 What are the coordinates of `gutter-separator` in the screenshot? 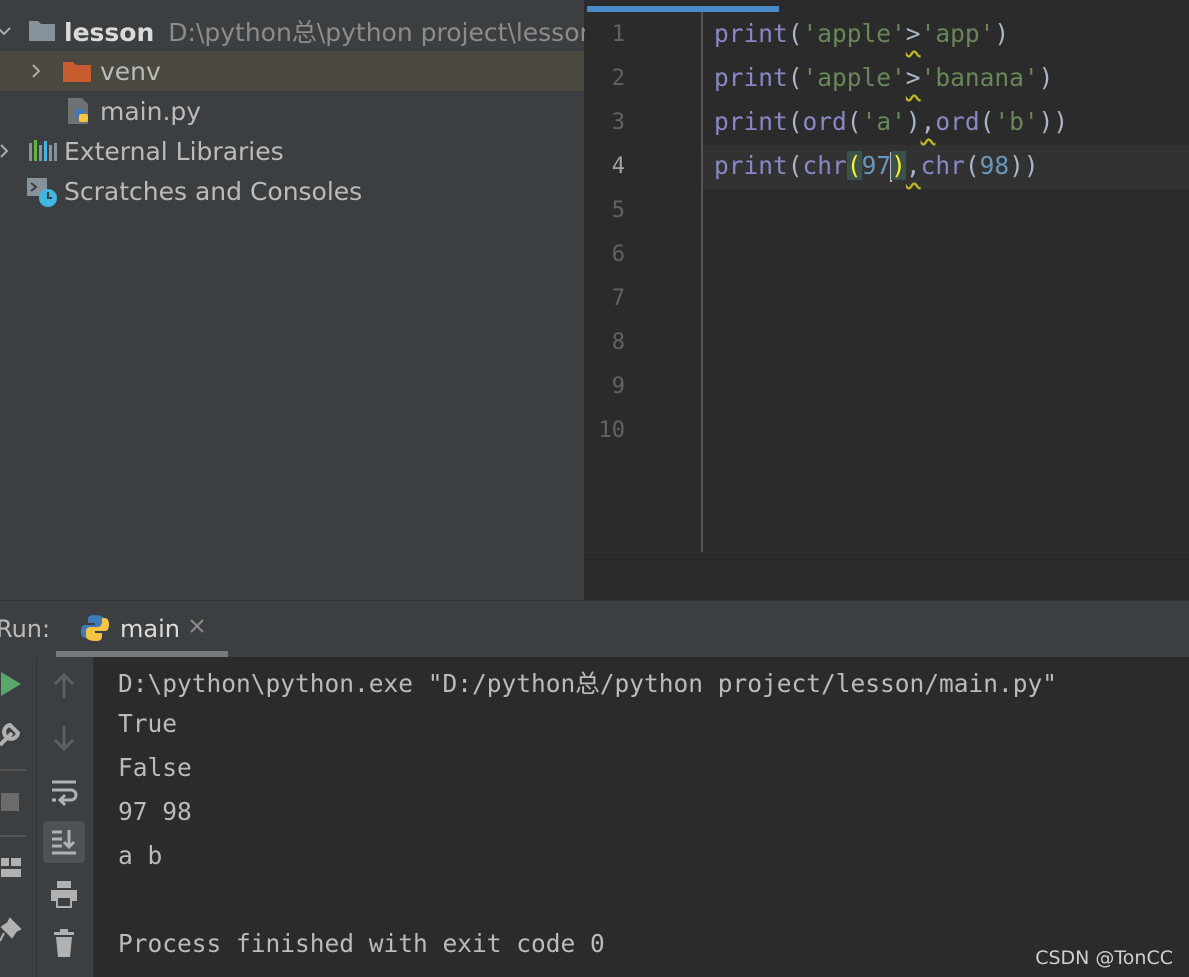 It's located at (702, 282).